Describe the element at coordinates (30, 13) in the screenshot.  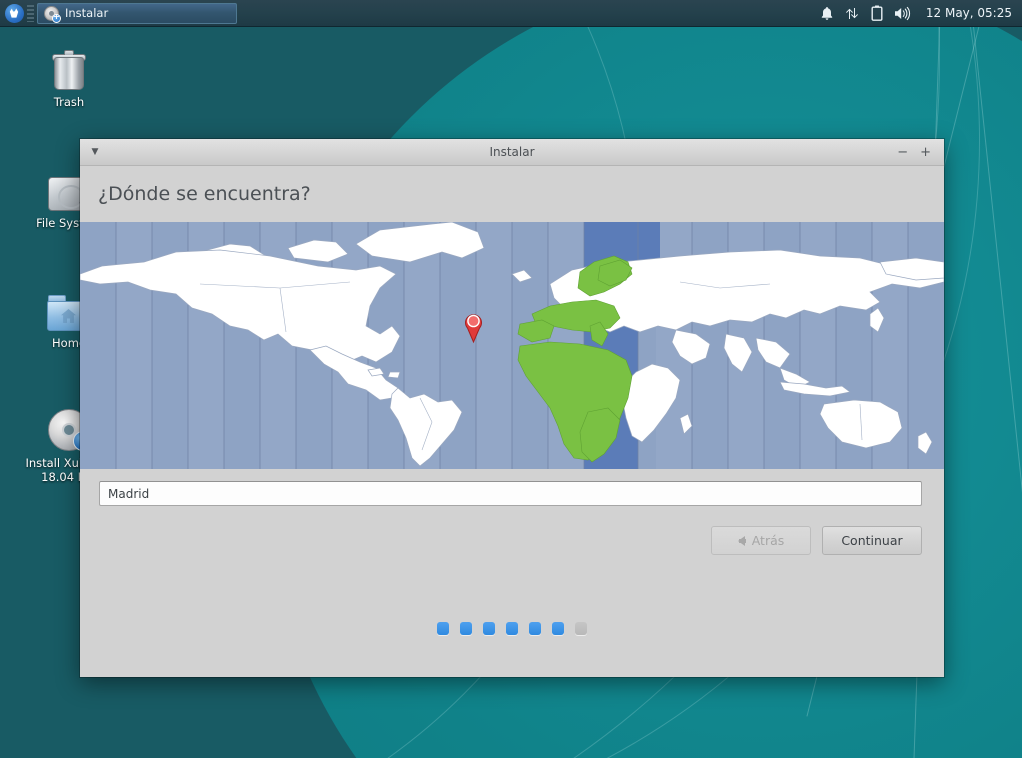
I see `panel-drag-handle` at that location.